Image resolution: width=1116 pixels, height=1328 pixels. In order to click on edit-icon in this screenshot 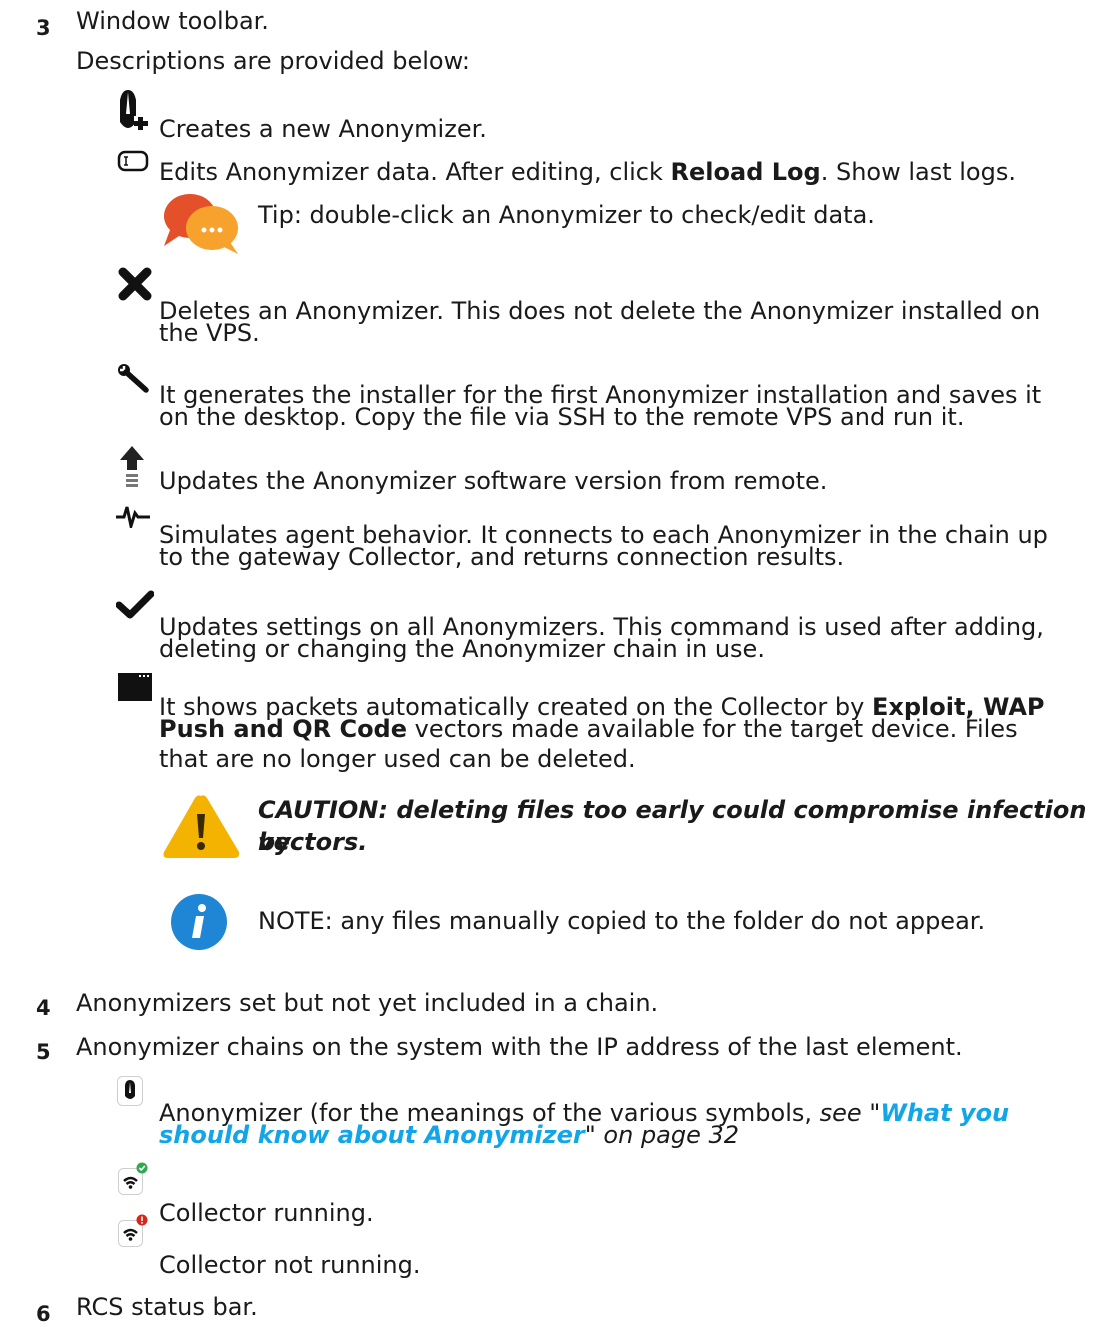, I will do `click(133, 161)`.